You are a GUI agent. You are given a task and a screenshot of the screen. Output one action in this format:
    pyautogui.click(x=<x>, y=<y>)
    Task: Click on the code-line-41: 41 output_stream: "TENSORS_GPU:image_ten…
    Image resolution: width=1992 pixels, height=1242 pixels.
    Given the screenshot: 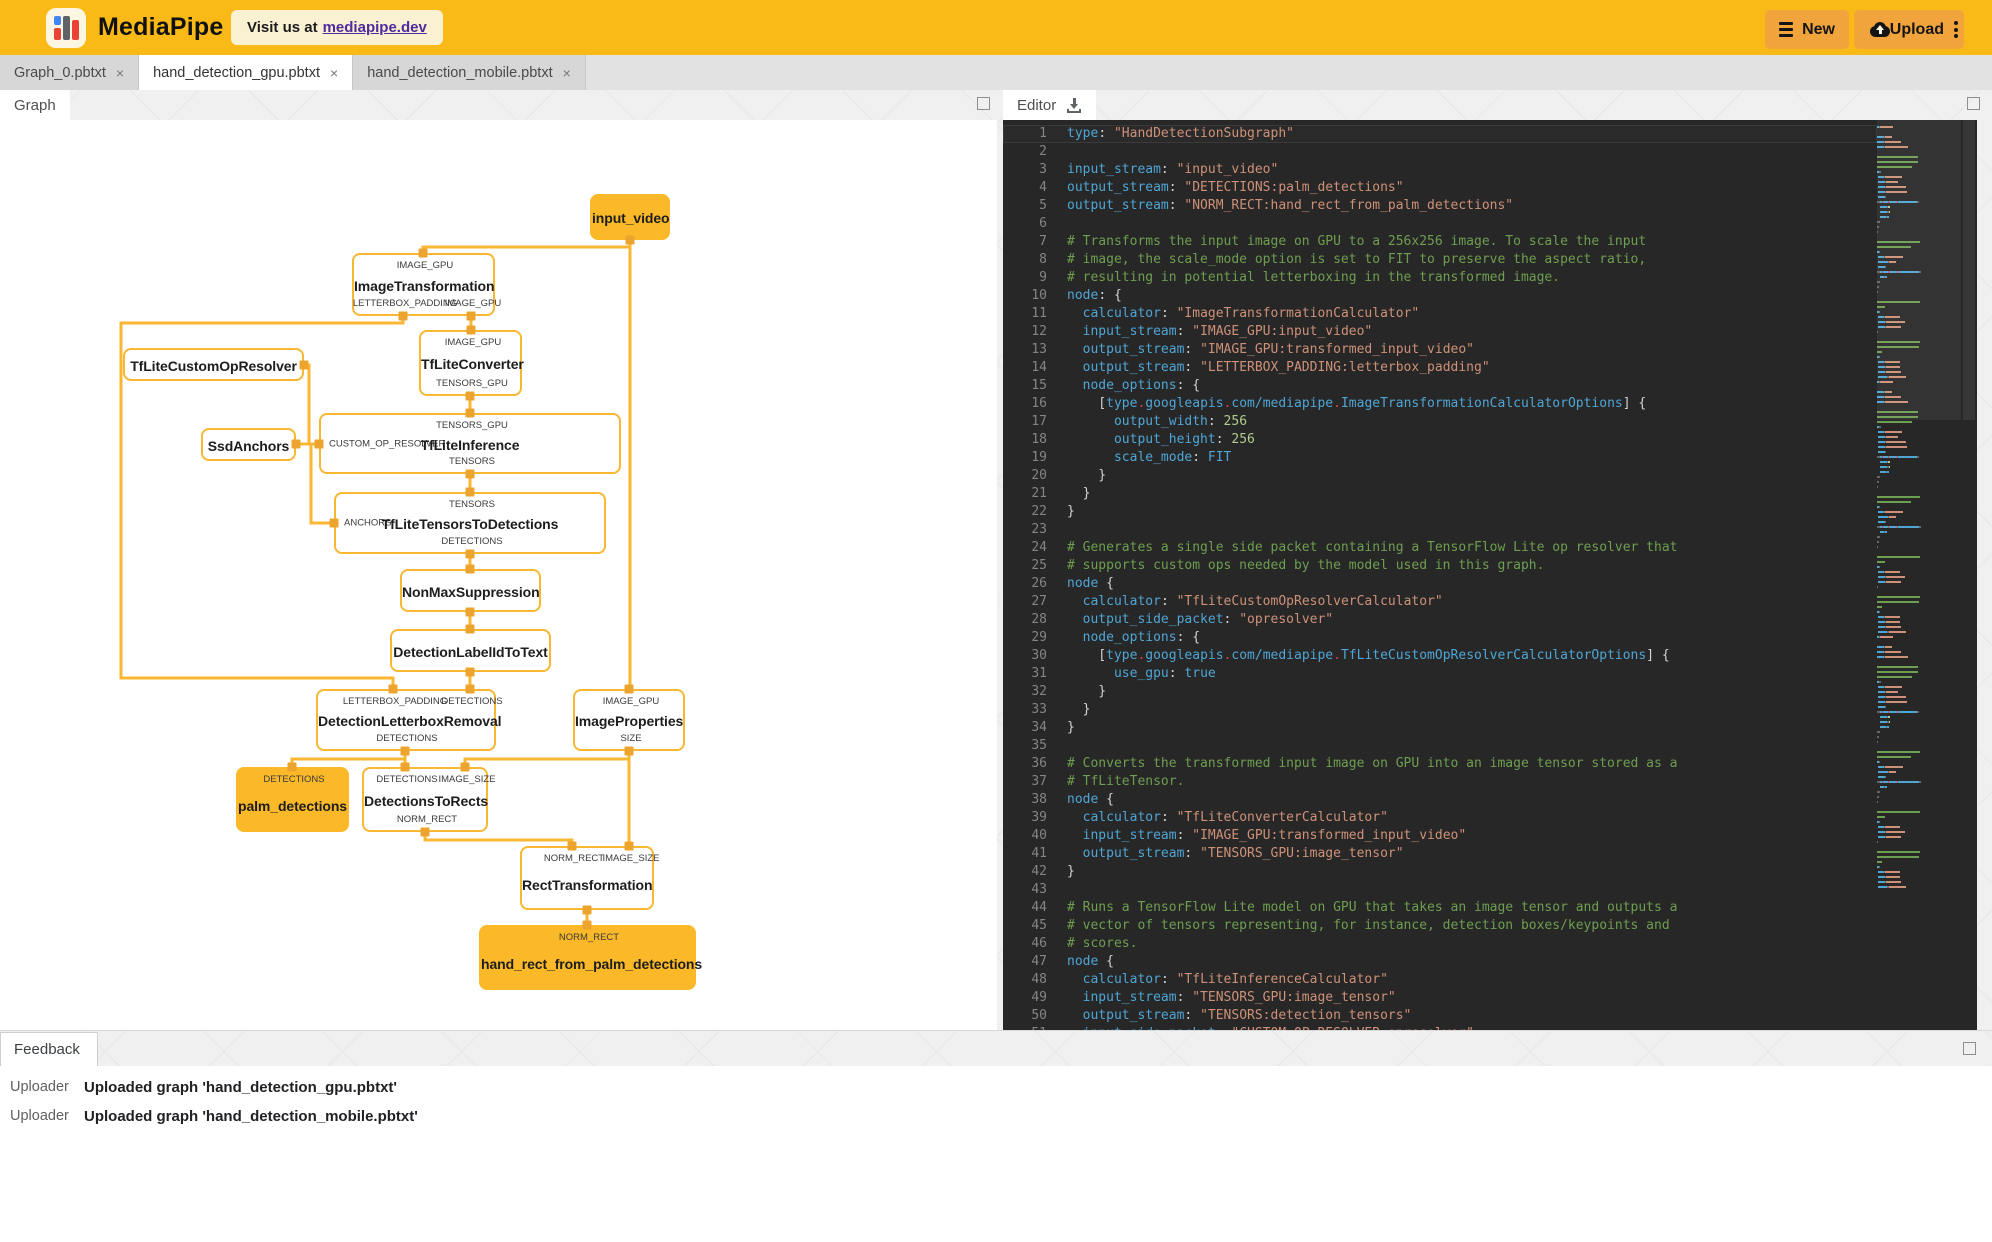 What is the action you would take?
    pyautogui.click(x=1440, y=854)
    